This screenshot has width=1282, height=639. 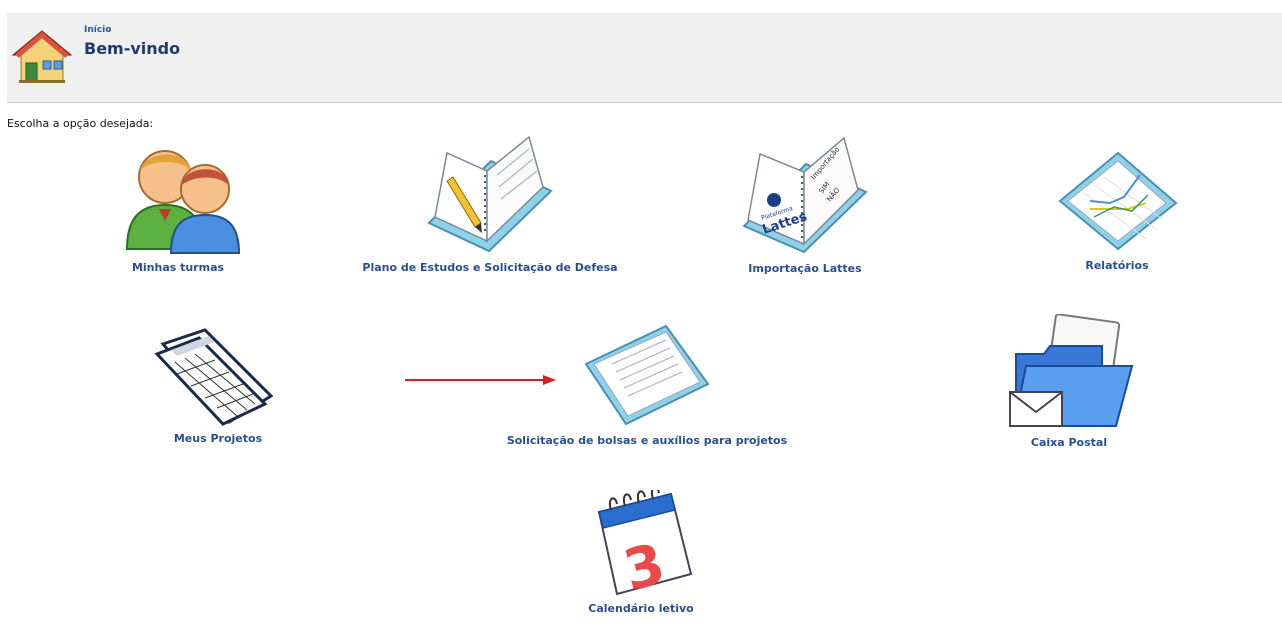 I want to click on page-title: Bem-vindo, so click(x=132, y=48).